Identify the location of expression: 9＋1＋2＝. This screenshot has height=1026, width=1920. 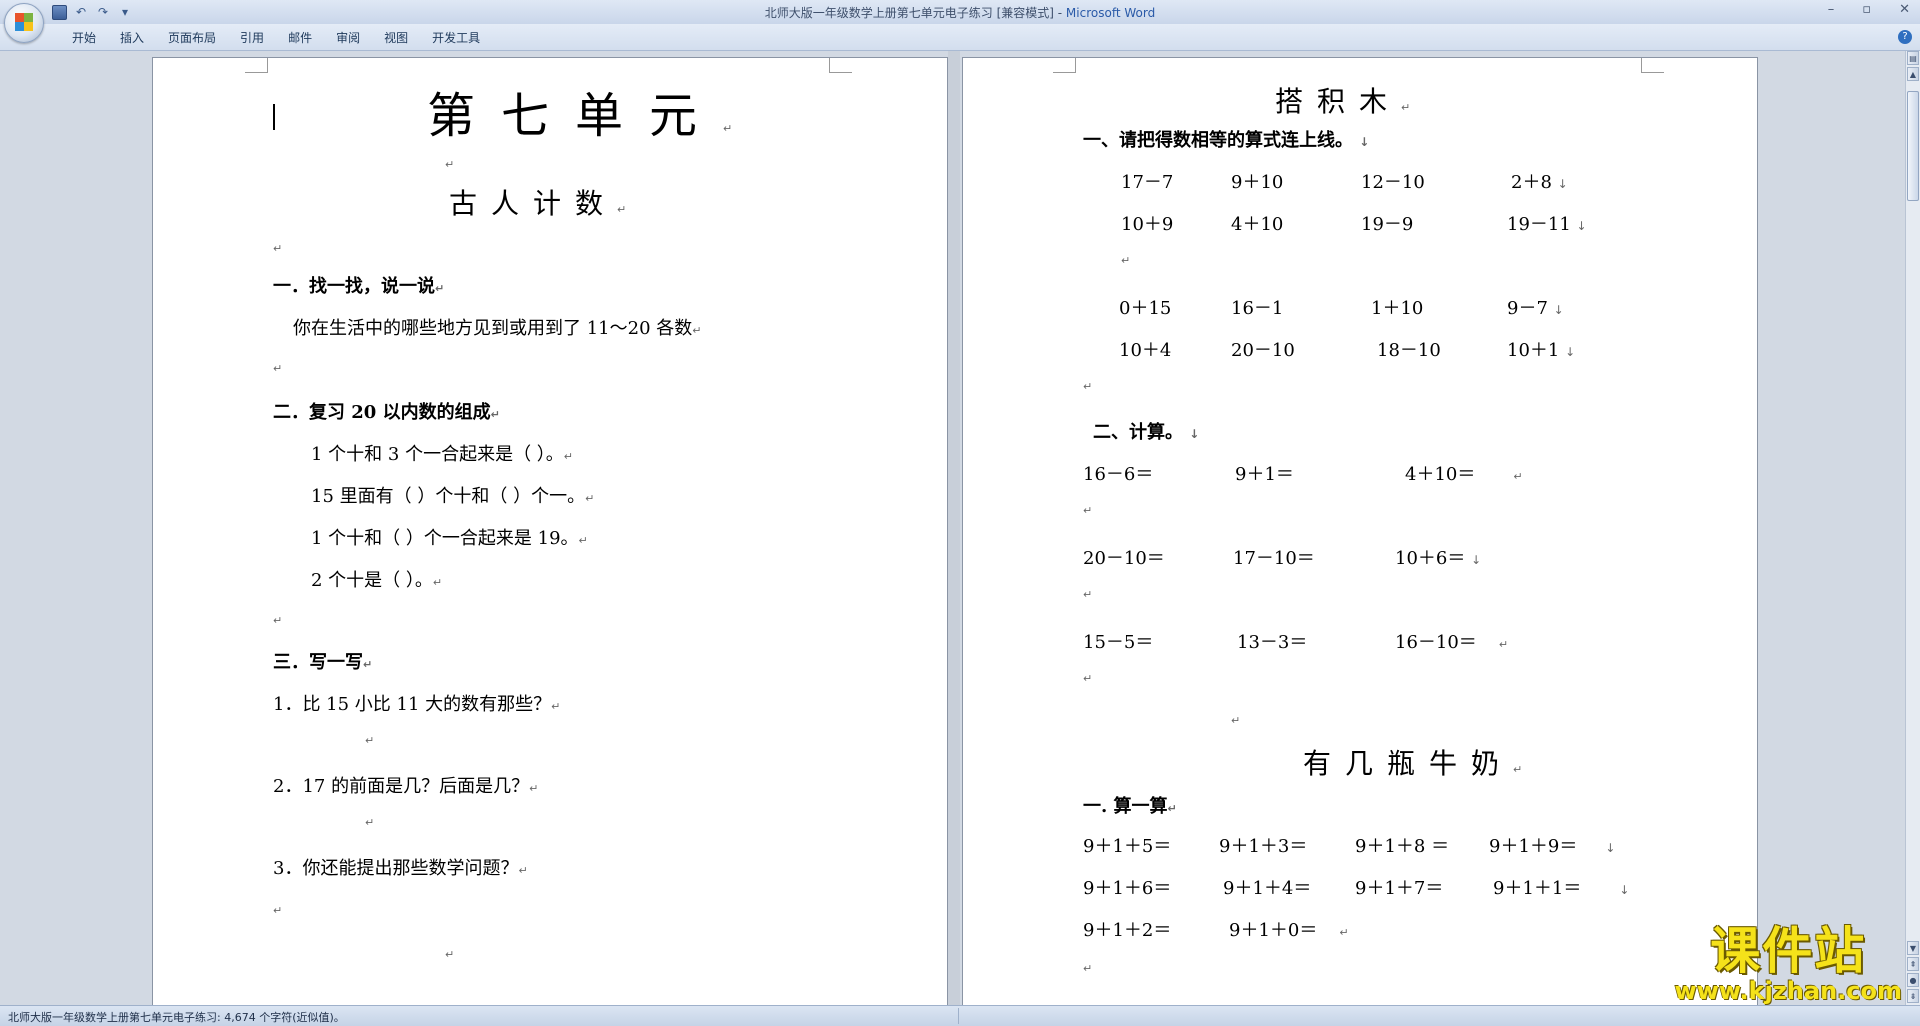
(1127, 930).